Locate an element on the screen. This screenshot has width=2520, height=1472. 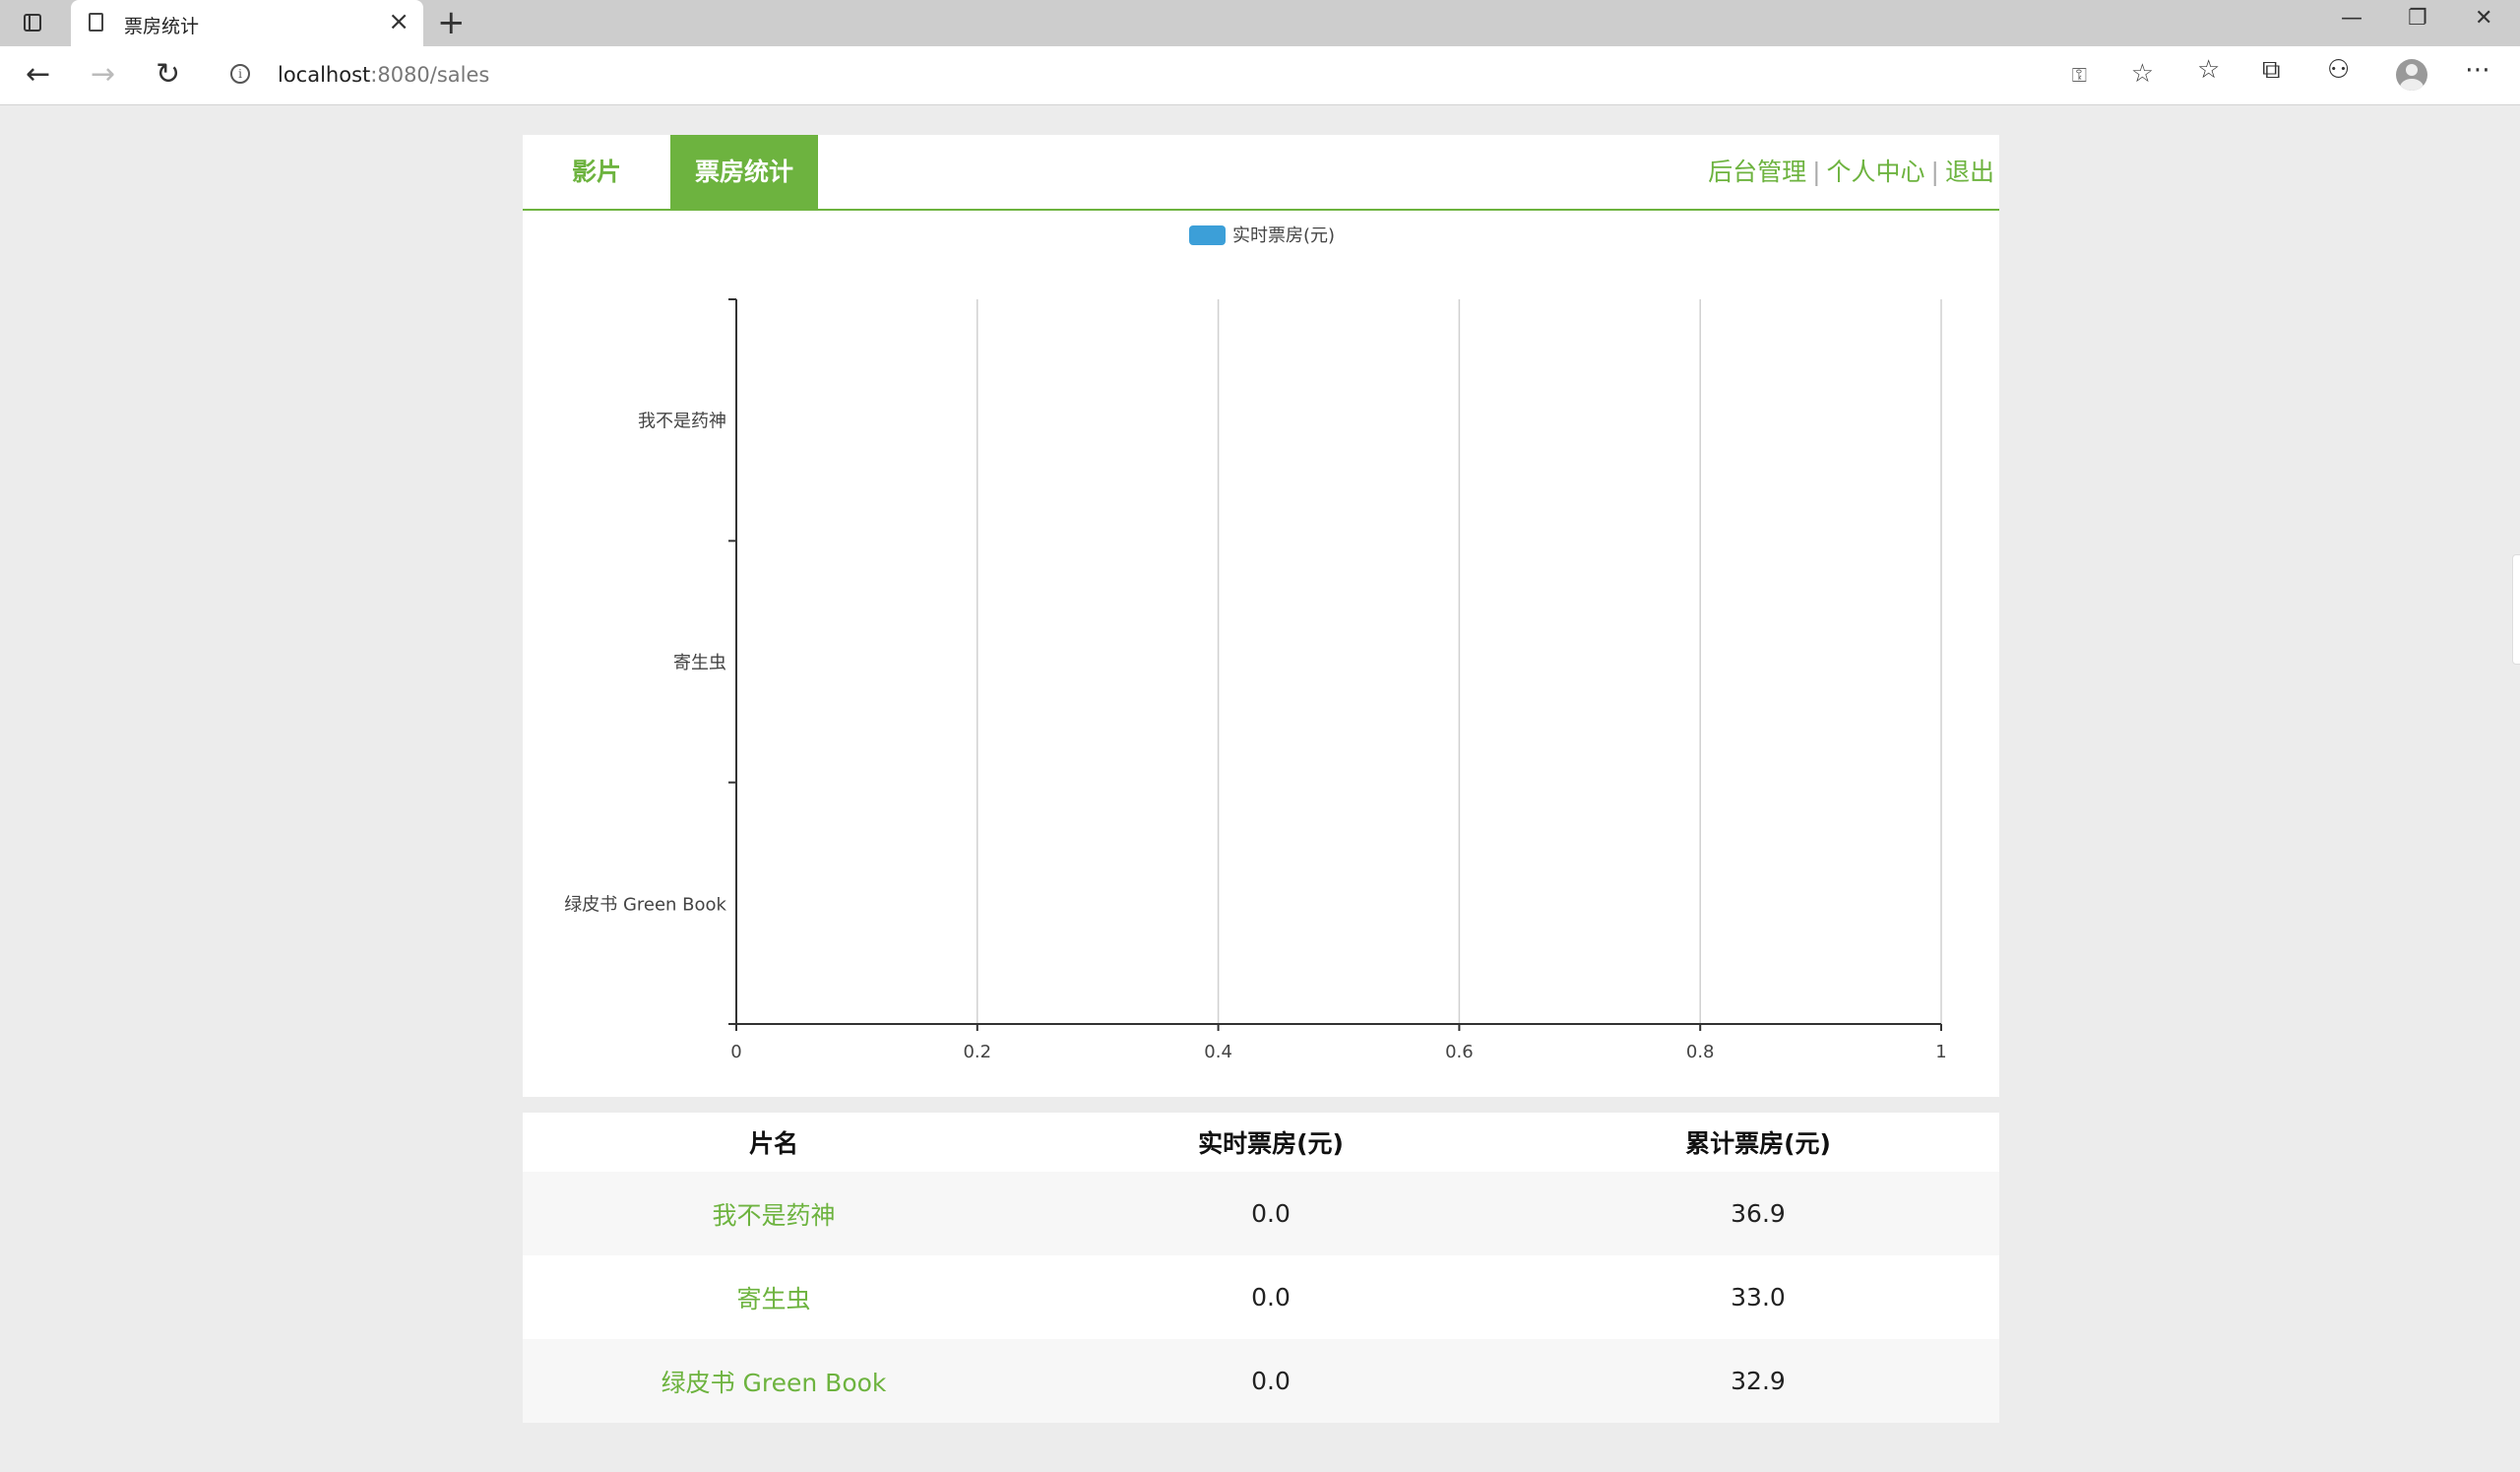
x-tick-label: 0.4 is located at coordinates (1218, 1052).